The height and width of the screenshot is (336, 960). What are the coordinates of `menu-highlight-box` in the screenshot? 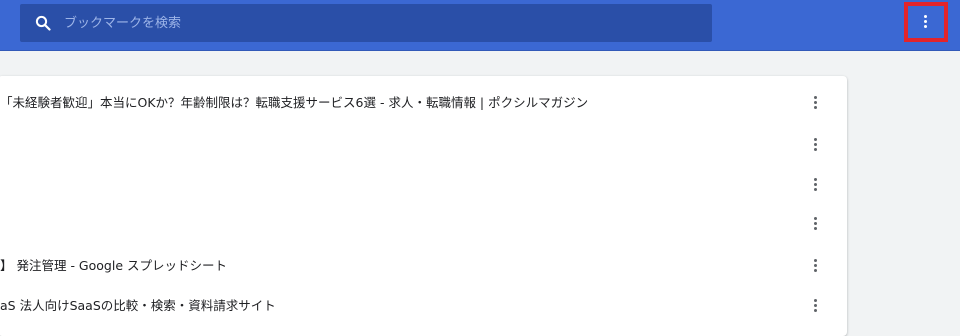 It's located at (926, 22).